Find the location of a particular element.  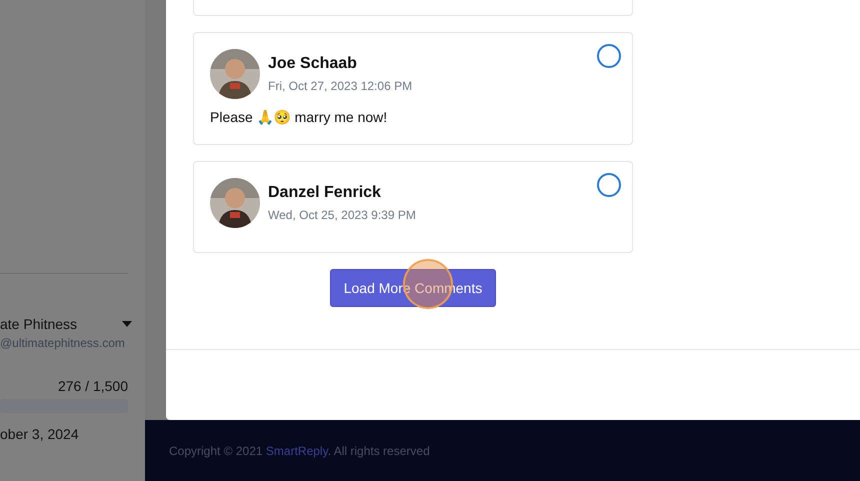

usage-count: 276 / 1,500 is located at coordinates (92, 386).